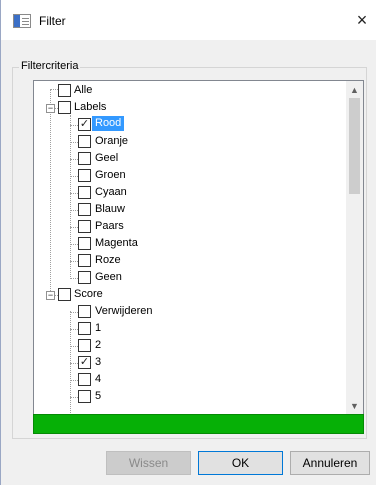 Image resolution: width=376 pixels, height=485 pixels. Describe the element at coordinates (111, 192) in the screenshot. I see `tree-item-label: Cyaan` at that location.